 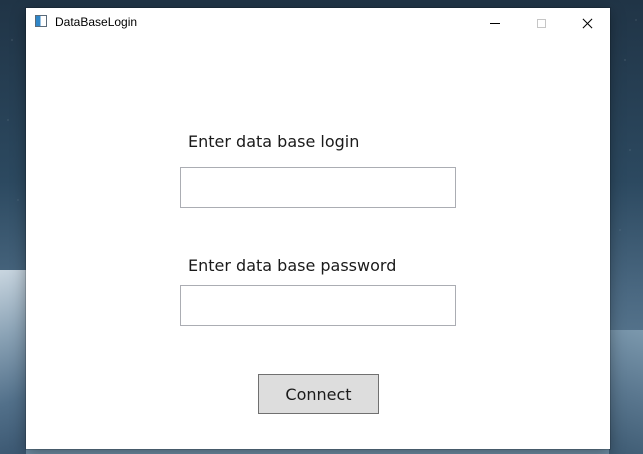 I want to click on desktop-mountain-left, so click(x=13, y=362).